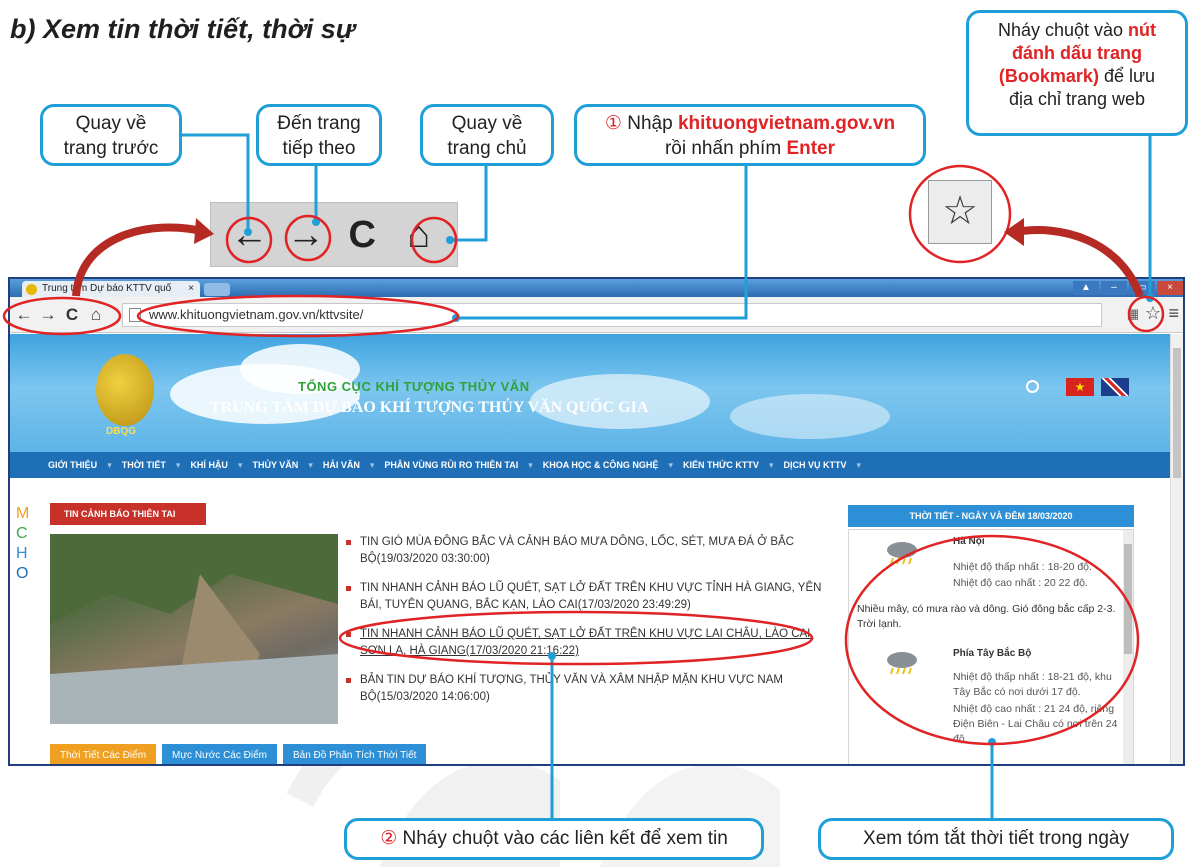 This screenshot has height=867, width=1201. Describe the element at coordinates (219, 754) in the screenshot. I see `tab-water-levels: Mực Nước Các Điểm` at that location.